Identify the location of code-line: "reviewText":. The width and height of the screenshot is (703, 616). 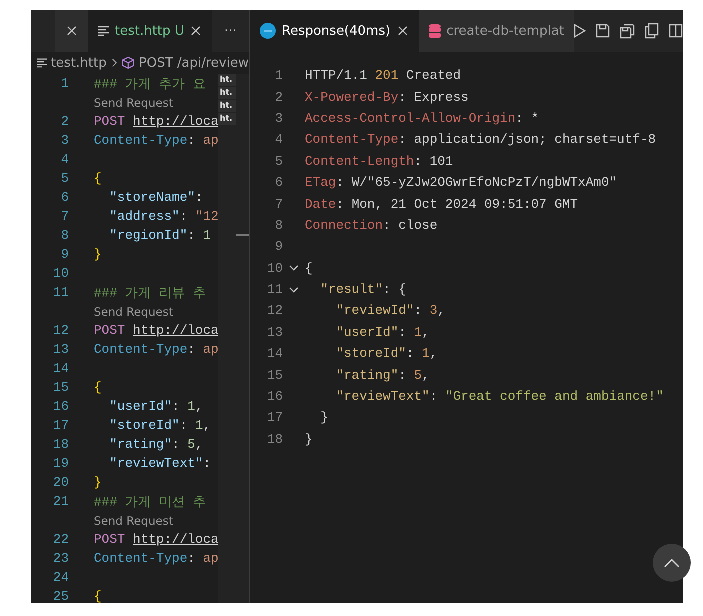
(160, 463).